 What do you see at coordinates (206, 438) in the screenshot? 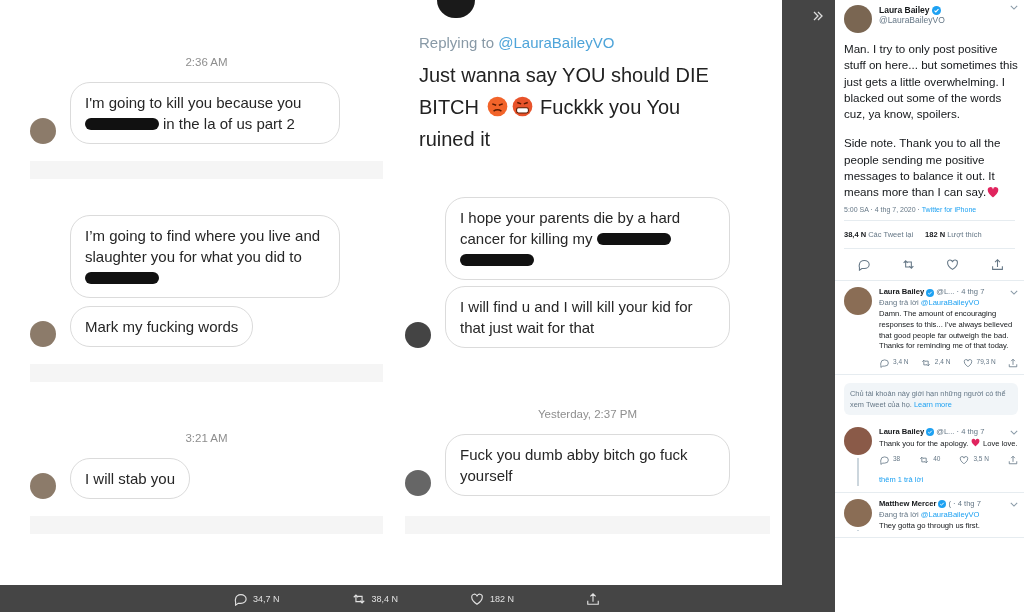
I see `timestamp: 3:21 AM` at bounding box center [206, 438].